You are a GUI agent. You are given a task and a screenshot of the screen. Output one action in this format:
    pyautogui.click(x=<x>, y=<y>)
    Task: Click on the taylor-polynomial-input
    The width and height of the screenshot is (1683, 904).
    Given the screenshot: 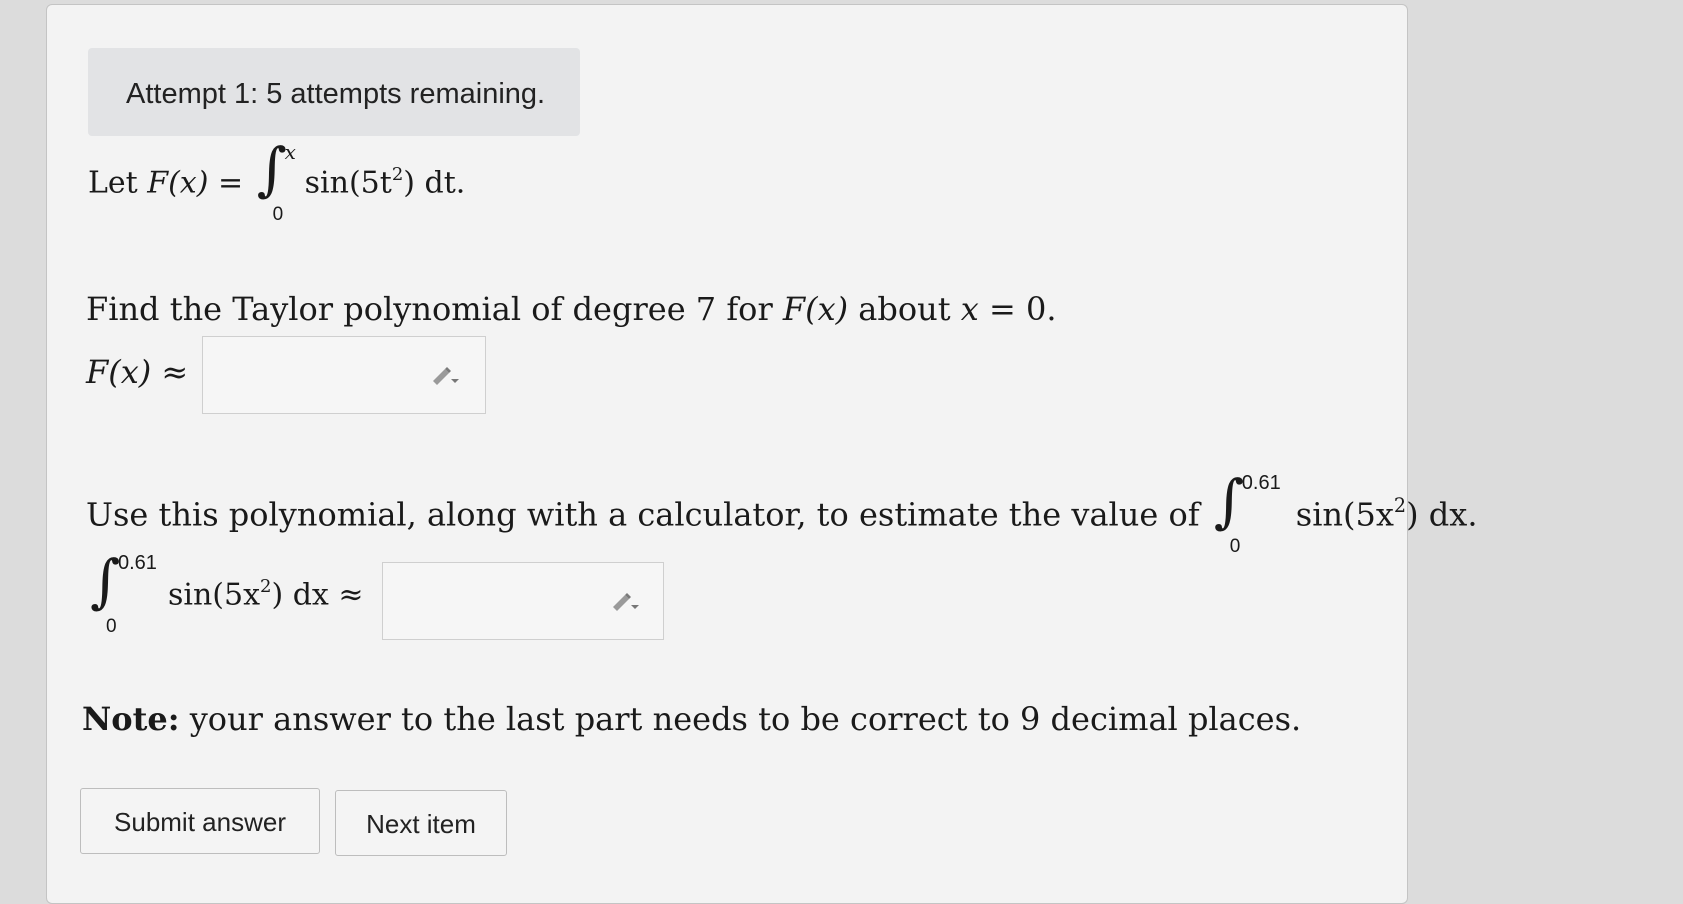 What is the action you would take?
    pyautogui.click(x=344, y=375)
    